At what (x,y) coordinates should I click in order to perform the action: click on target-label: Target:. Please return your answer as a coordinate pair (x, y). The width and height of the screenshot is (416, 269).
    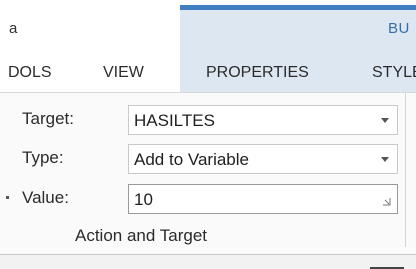
    Looking at the image, I should click on (48, 118).